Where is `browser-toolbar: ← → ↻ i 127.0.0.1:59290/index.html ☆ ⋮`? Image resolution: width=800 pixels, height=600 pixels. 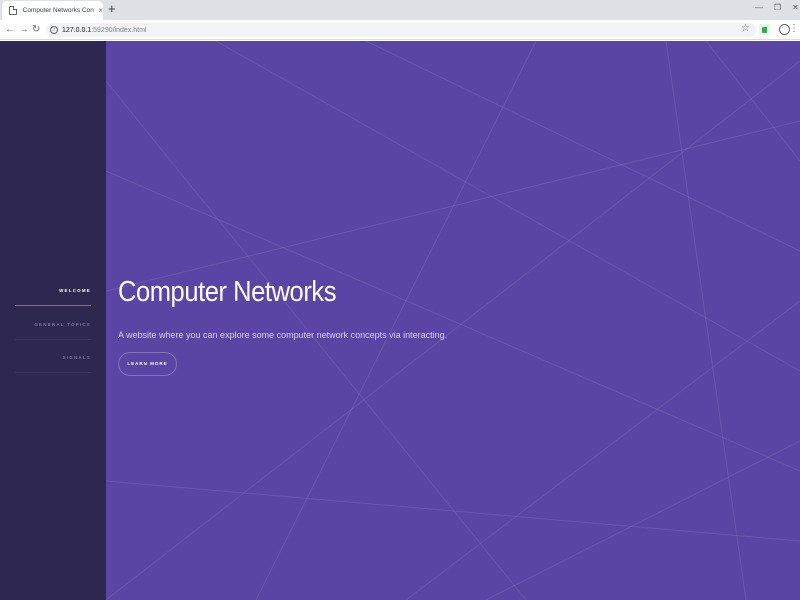 browser-toolbar: ← → ↻ i 127.0.0.1:59290/index.html ☆ ⋮ is located at coordinates (400, 30).